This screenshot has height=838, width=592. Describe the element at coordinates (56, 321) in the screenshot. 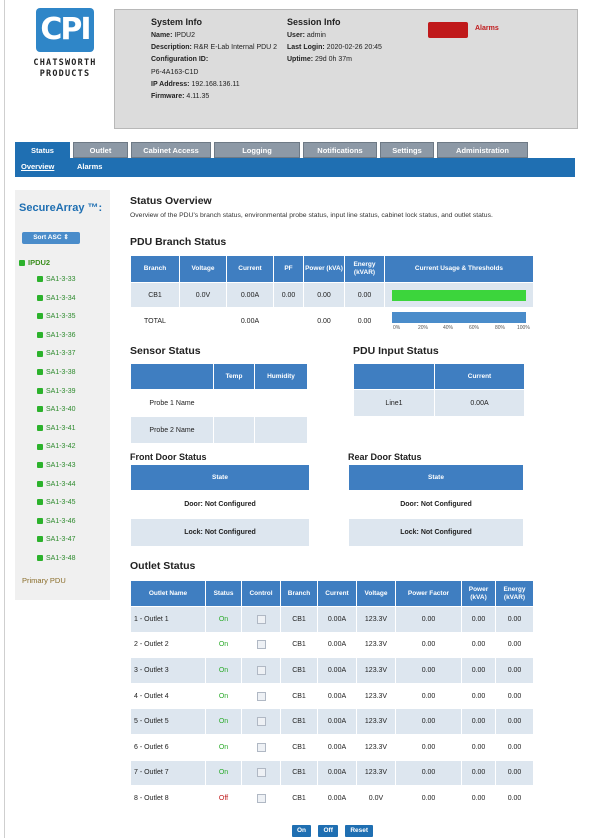

I see `tree-item: SA1-3-35` at that location.